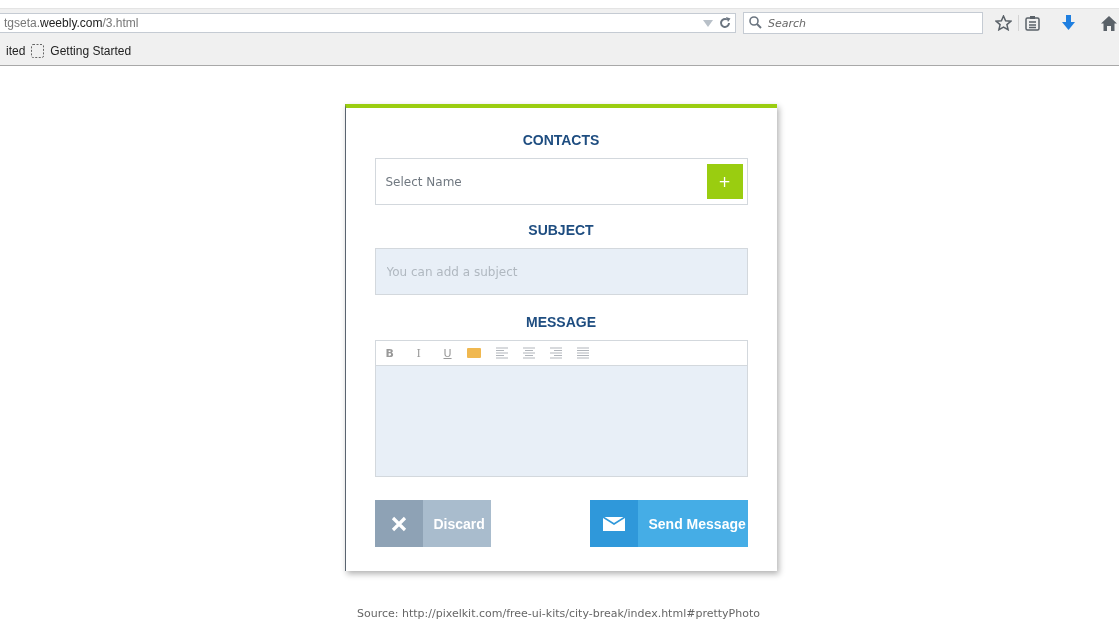 This screenshot has height=625, width=1119. What do you see at coordinates (558, 613) in the screenshot?
I see `source-caption: Source: http://pixelkit.com/free-ui-kits/city-break/index.html#prettyPhoto` at bounding box center [558, 613].